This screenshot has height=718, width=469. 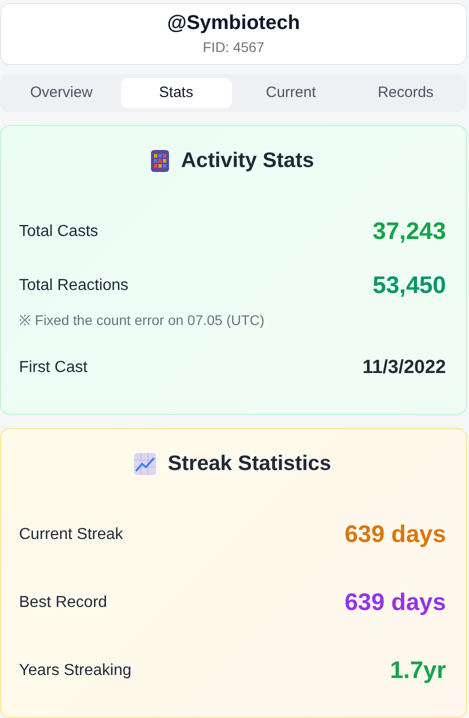 What do you see at coordinates (61, 93) in the screenshot?
I see `tab: Overview` at bounding box center [61, 93].